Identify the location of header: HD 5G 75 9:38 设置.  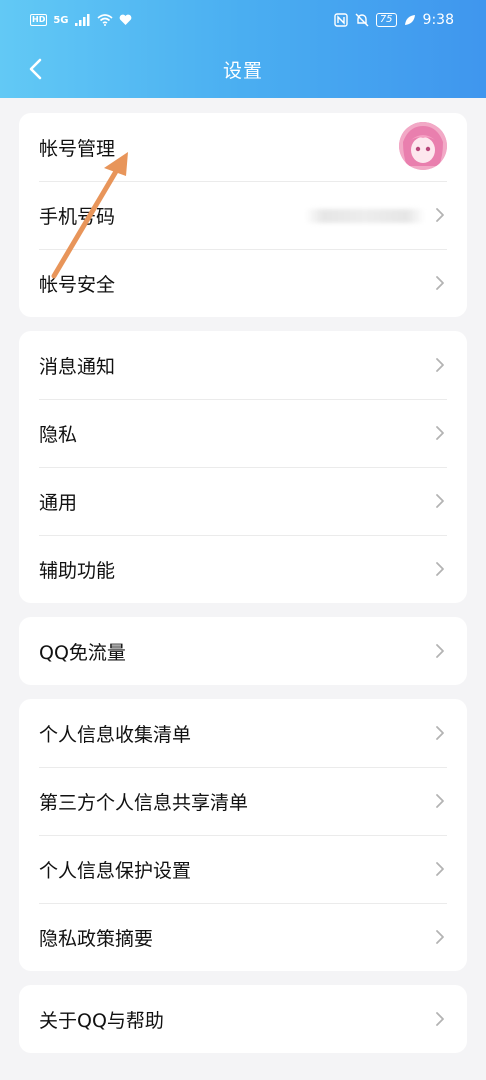
(243, 49).